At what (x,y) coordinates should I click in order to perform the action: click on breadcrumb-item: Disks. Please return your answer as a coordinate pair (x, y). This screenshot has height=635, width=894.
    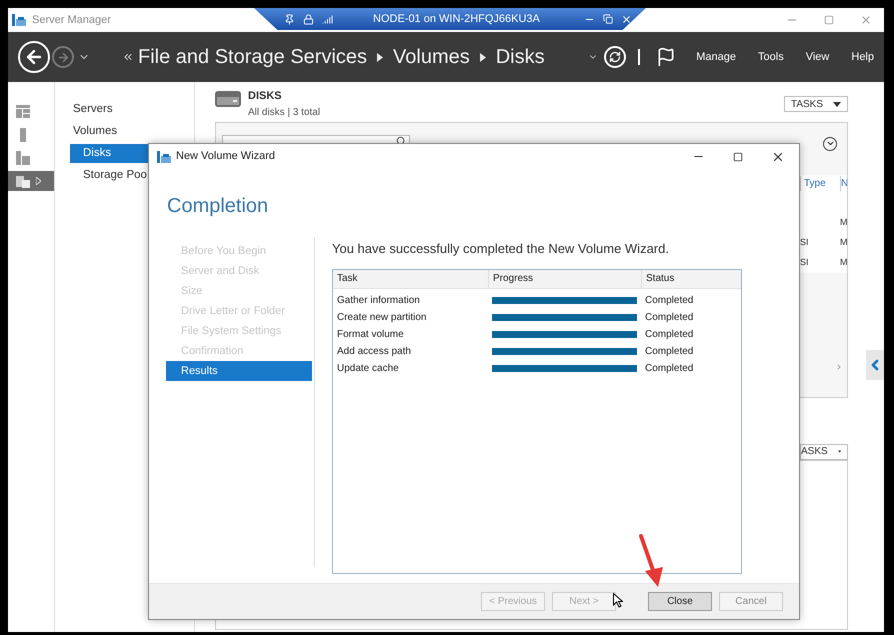
    Looking at the image, I should click on (520, 57).